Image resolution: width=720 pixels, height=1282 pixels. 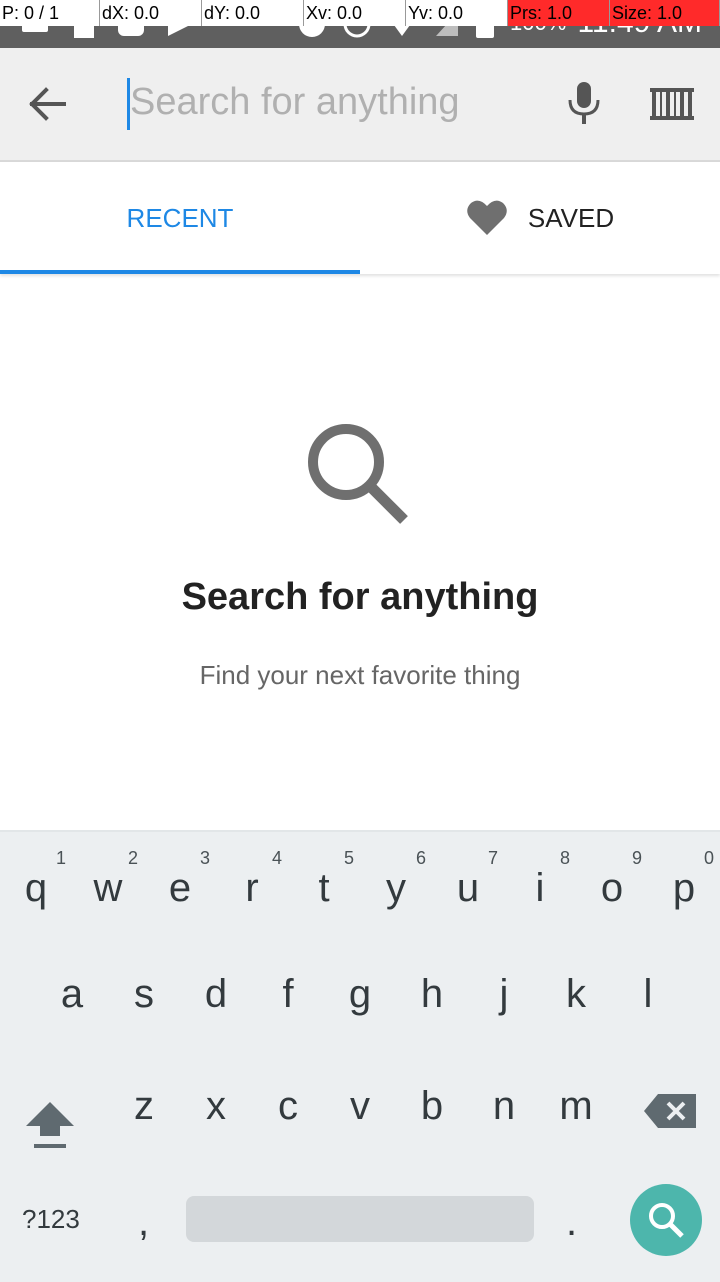 What do you see at coordinates (48, 104) in the screenshot?
I see `back-arrow-icon` at bounding box center [48, 104].